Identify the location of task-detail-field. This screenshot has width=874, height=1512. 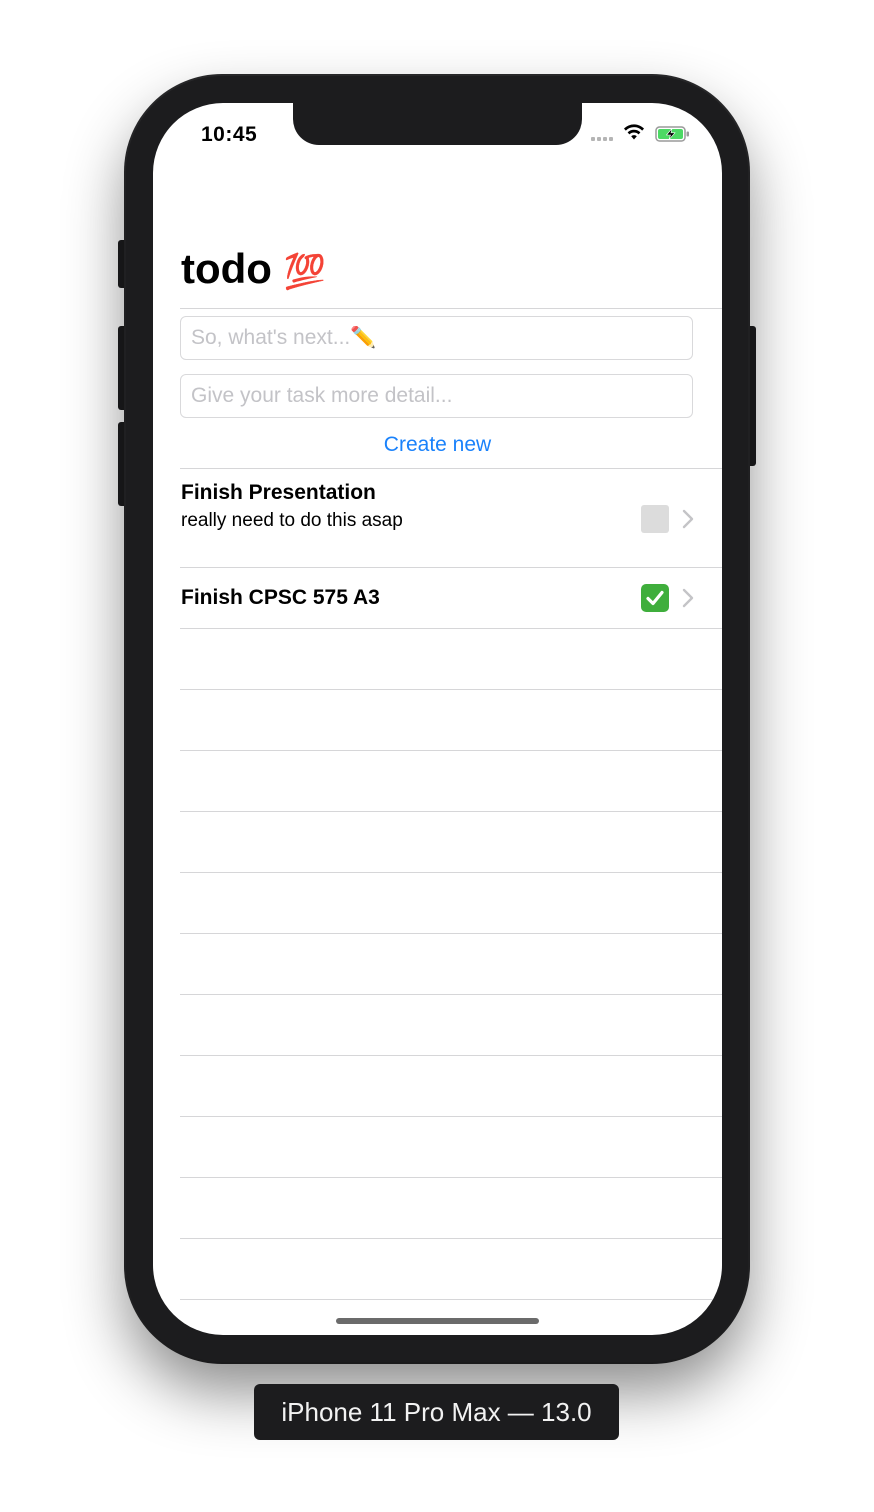
(436, 396).